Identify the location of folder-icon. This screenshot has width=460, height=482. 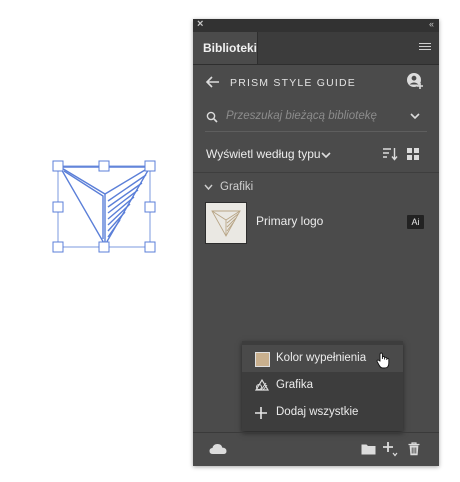
(368, 449).